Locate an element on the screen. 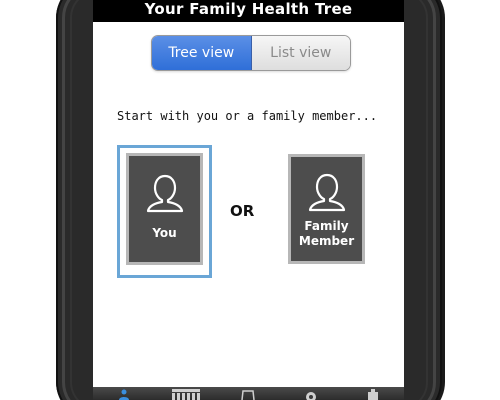 This screenshot has width=500, height=400. list-view-button: List view is located at coordinates (300, 53).